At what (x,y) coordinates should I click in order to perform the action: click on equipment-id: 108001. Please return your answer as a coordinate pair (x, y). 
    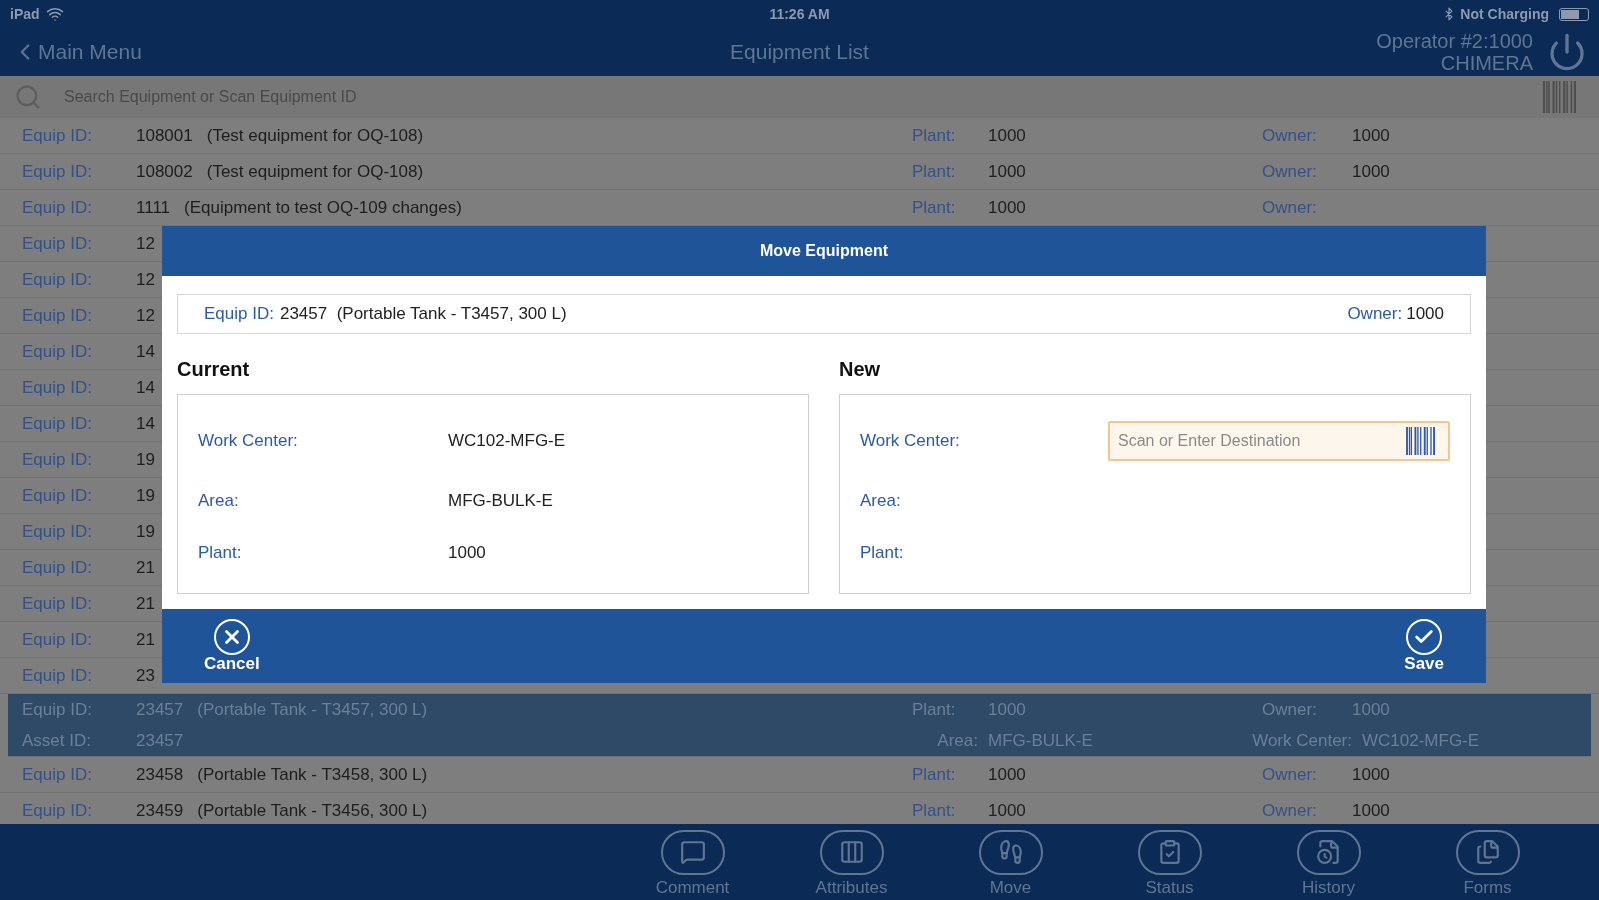
    Looking at the image, I should click on (164, 135).